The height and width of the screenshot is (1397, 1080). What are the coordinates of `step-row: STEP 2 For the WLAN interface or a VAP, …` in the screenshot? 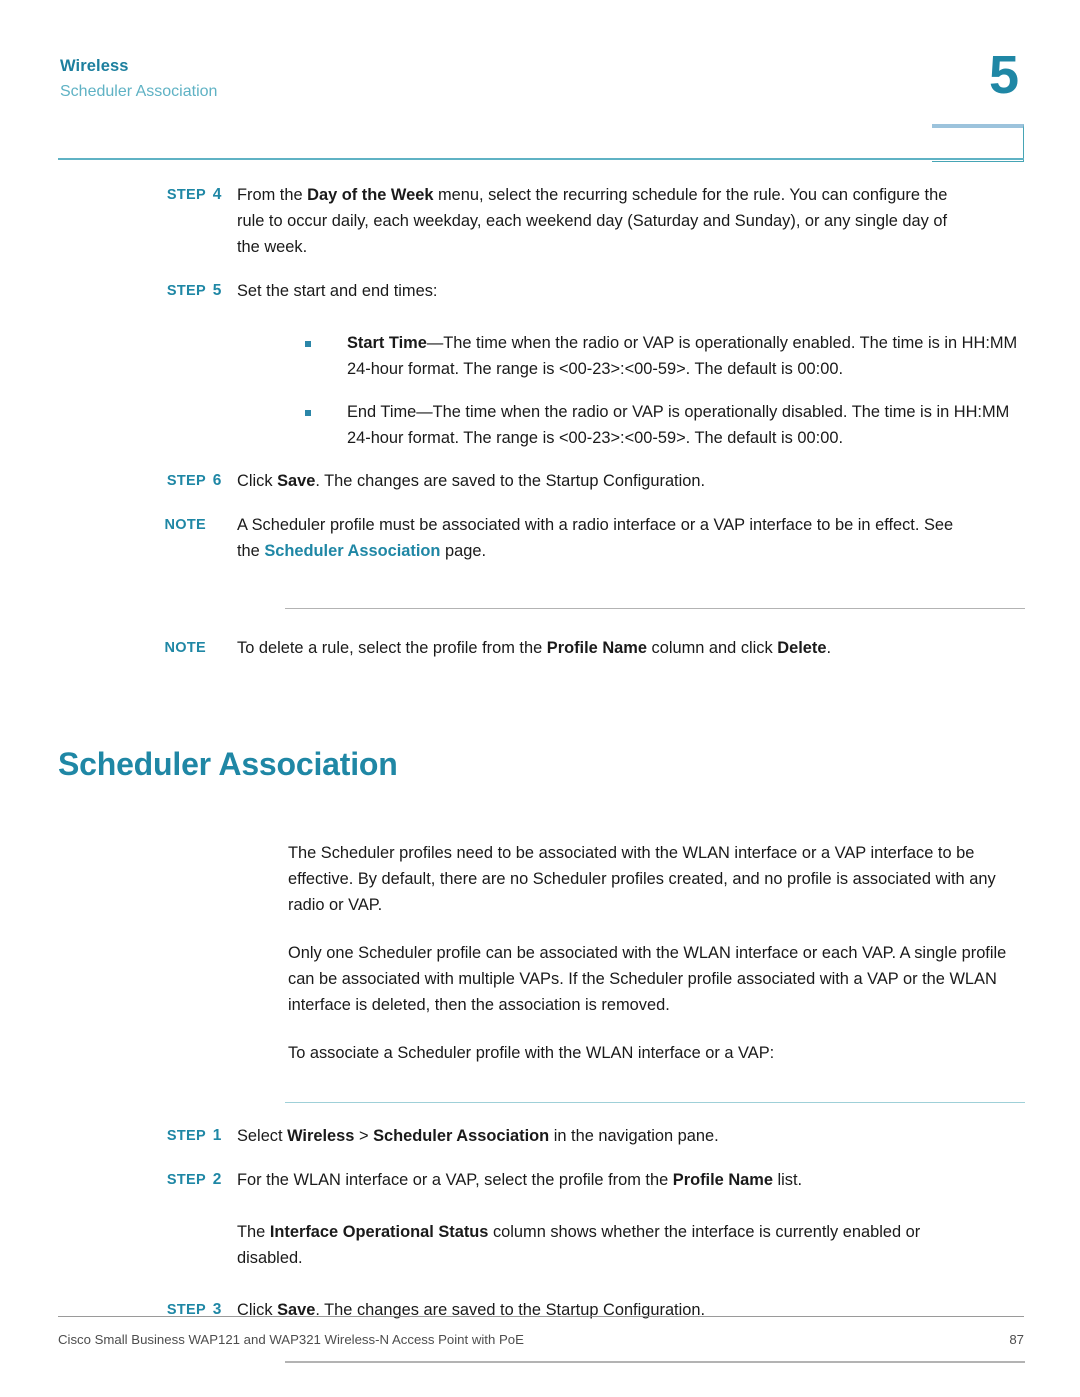 It's located at (540, 1180).